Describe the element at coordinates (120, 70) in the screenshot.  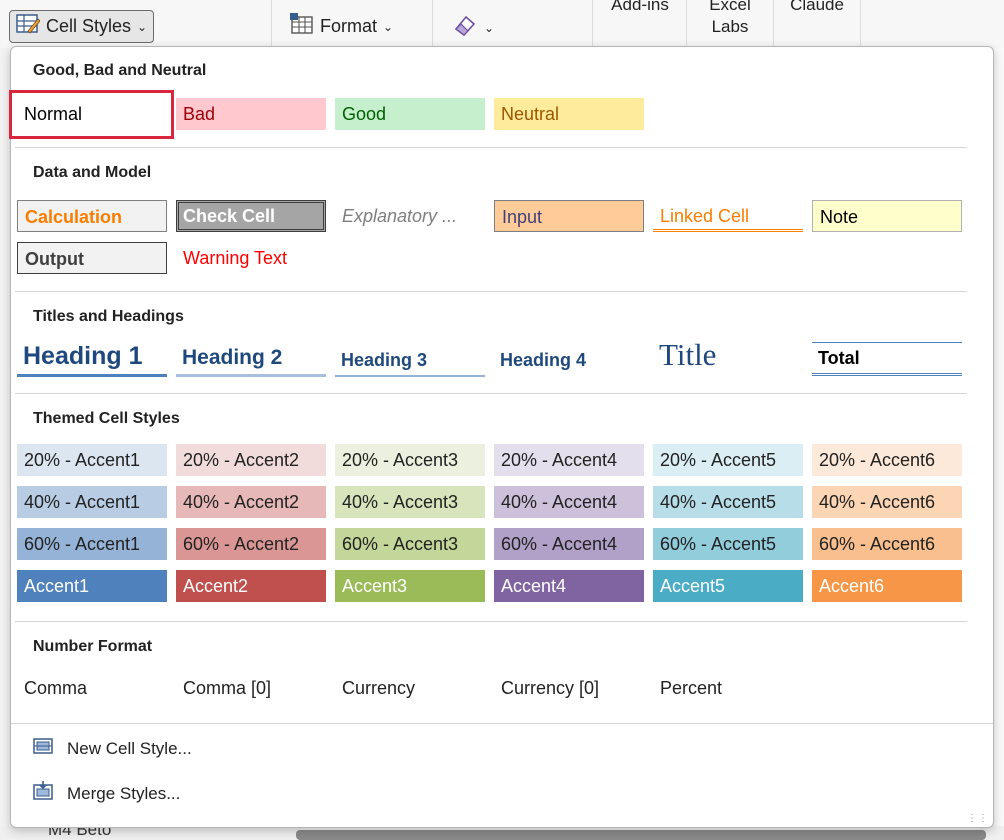
I see `section-title-good-bad-neutral: Good, Bad and Neutral` at that location.